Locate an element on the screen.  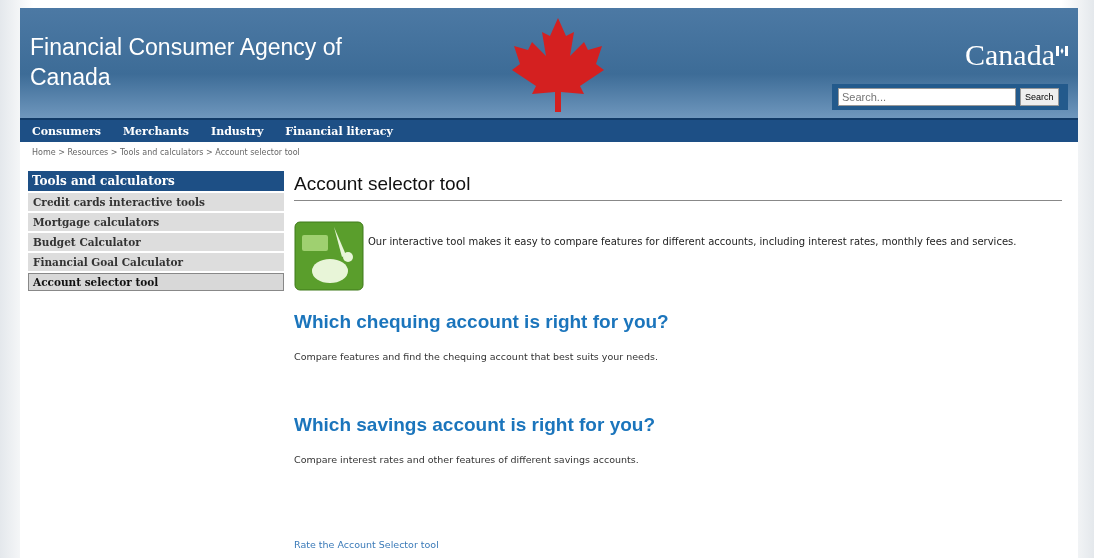
sidebar-item: Credit cards interactive tools is located at coordinates (156, 202).